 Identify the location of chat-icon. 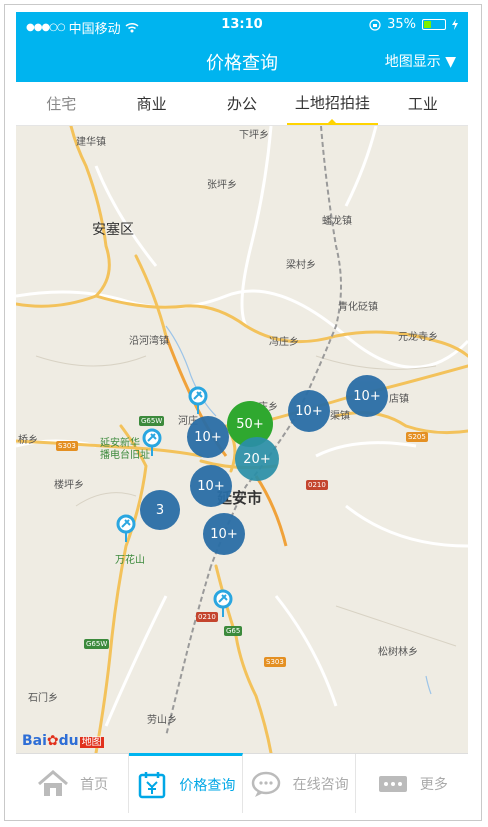
(265, 784).